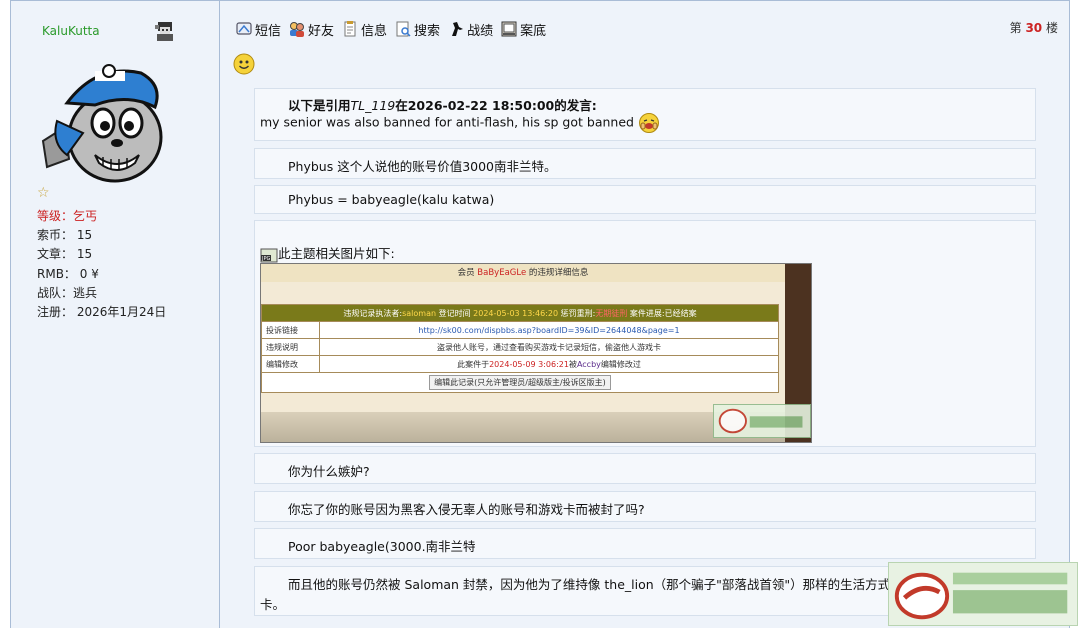  What do you see at coordinates (523, 427) in the screenshot?
I see `image-bottom-bar` at bounding box center [523, 427].